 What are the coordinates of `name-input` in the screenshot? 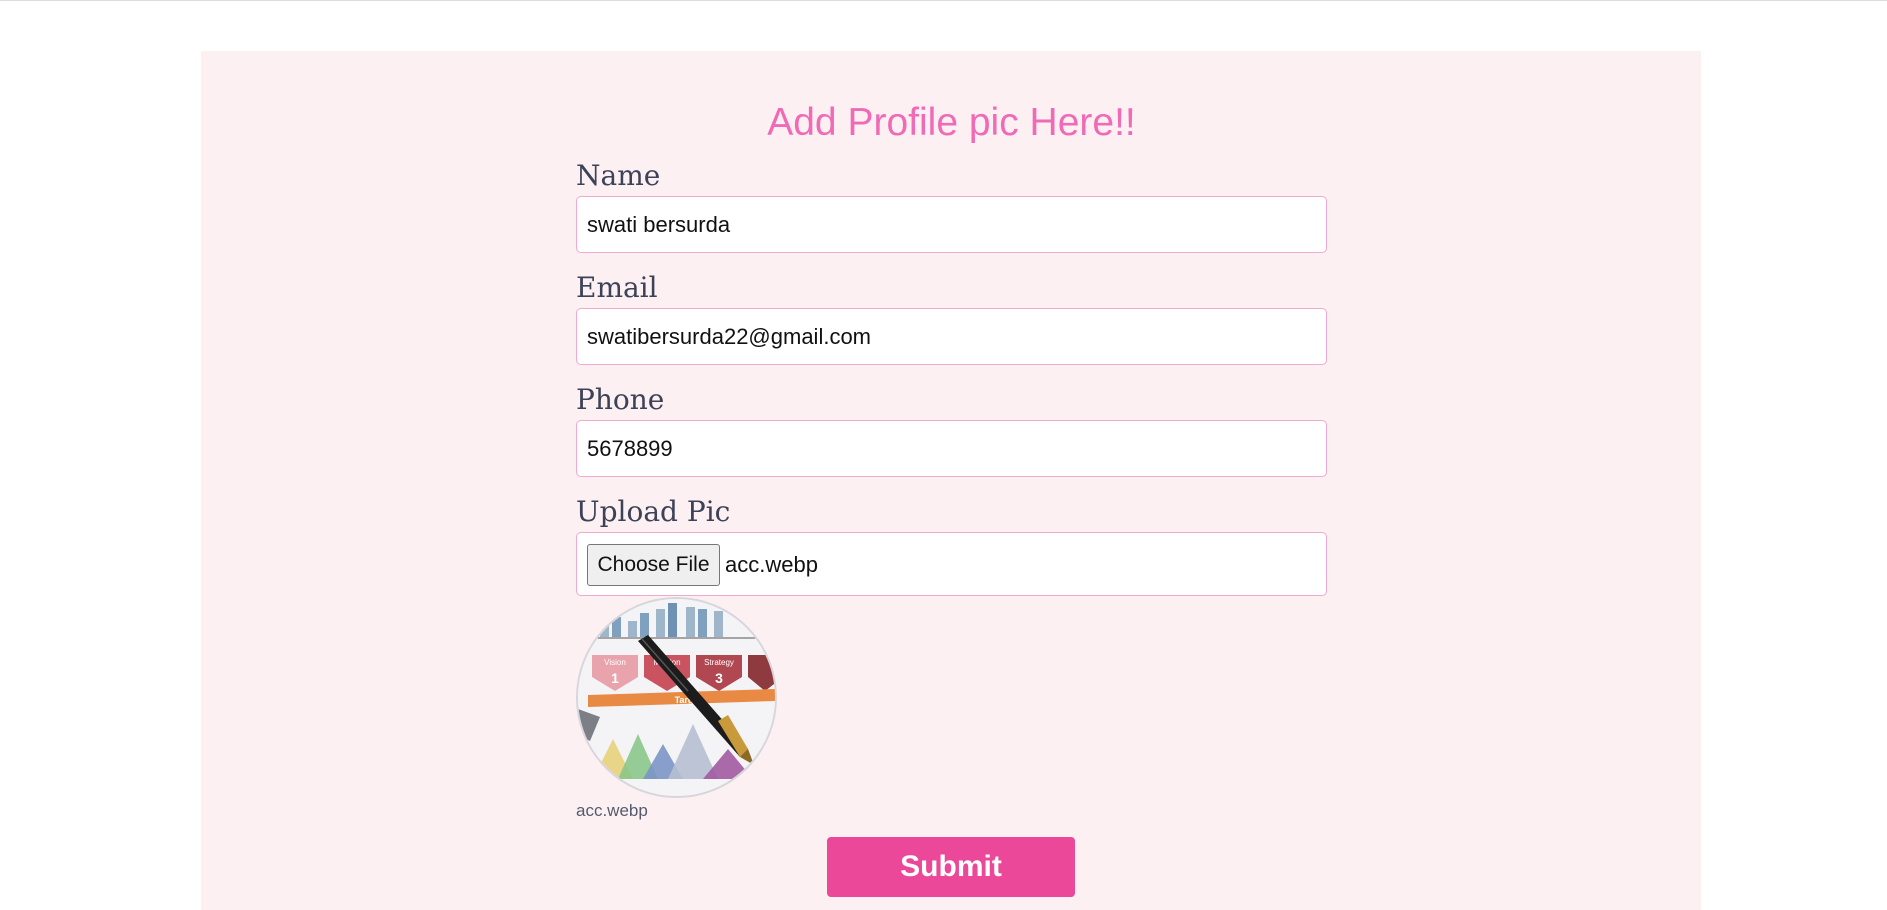 It's located at (951, 224).